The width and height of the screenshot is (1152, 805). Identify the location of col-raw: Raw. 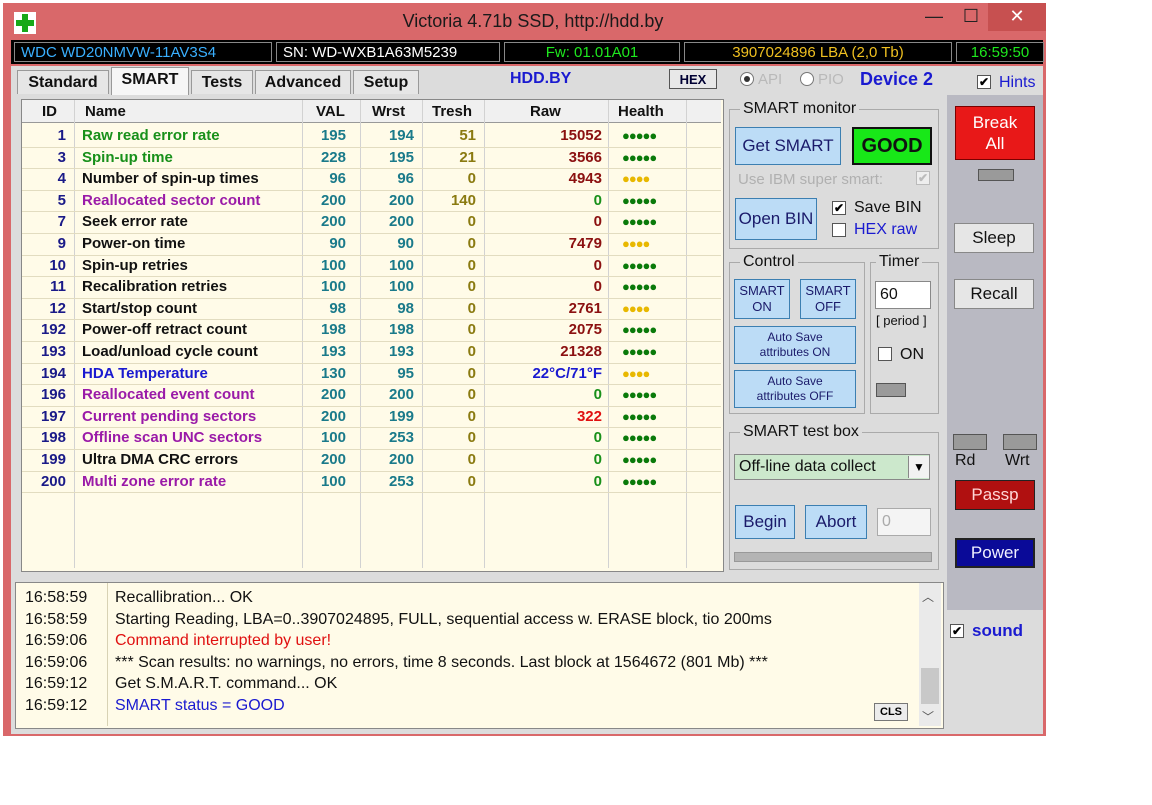
(545, 111).